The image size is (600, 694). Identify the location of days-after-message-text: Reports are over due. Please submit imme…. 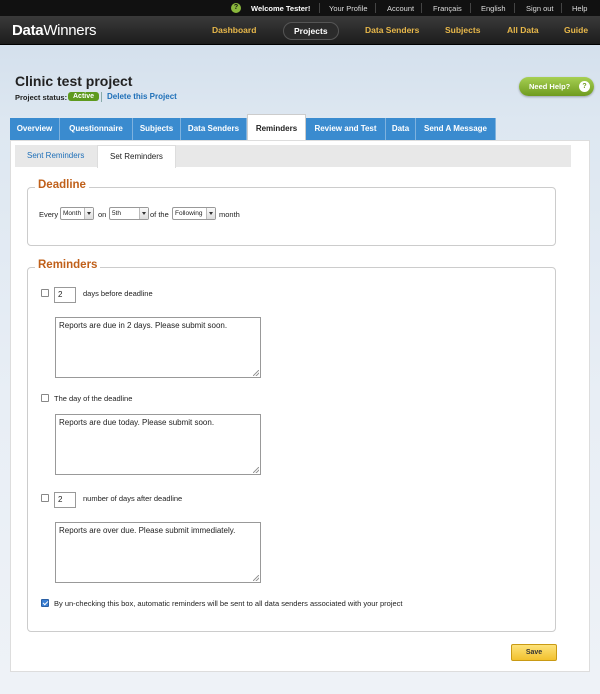
(147, 530).